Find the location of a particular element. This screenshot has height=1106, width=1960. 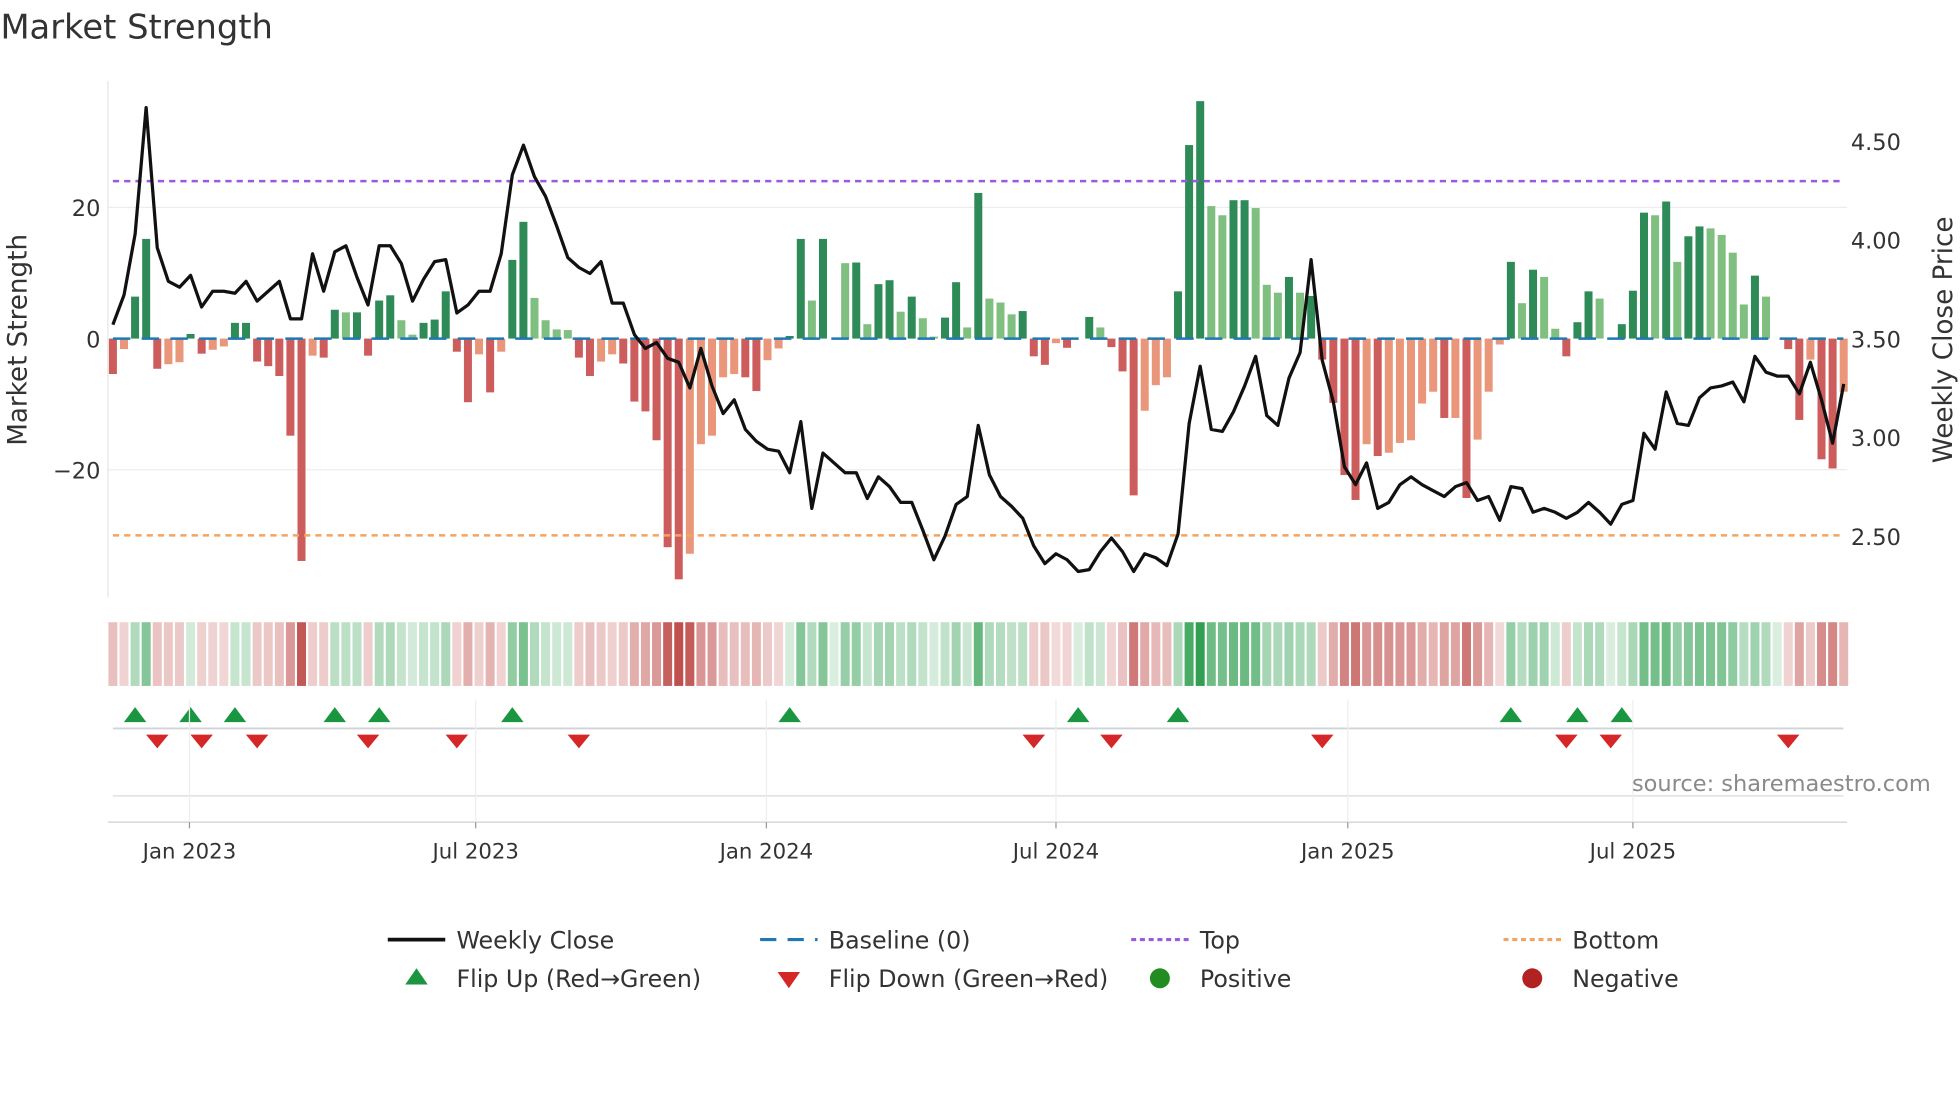

legend-label: Top is located at coordinates (1219, 940).